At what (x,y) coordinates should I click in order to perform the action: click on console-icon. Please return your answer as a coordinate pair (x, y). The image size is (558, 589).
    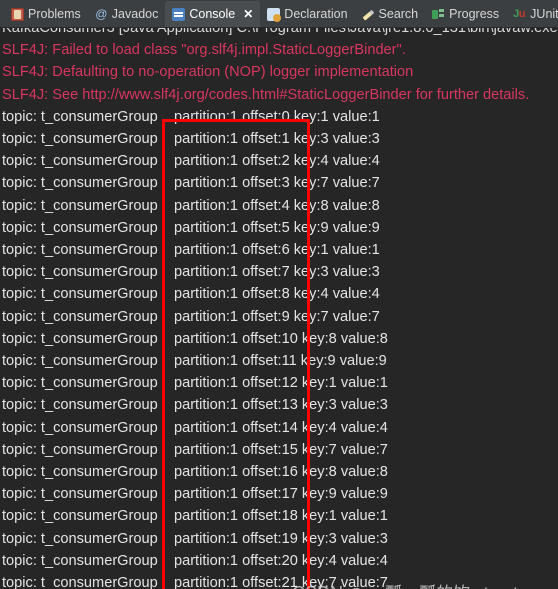
    Looking at the image, I should click on (179, 14).